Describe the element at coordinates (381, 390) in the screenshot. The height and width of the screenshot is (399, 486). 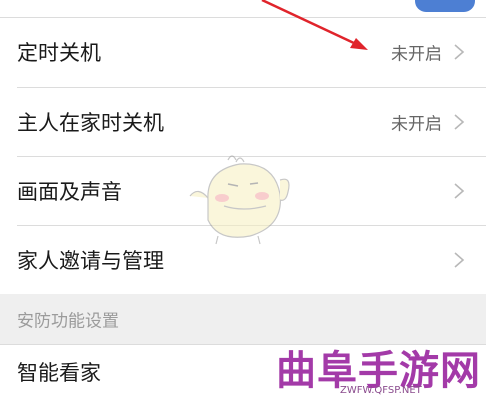
I see `watermark-url: ZWFW.QFSP.NET` at that location.